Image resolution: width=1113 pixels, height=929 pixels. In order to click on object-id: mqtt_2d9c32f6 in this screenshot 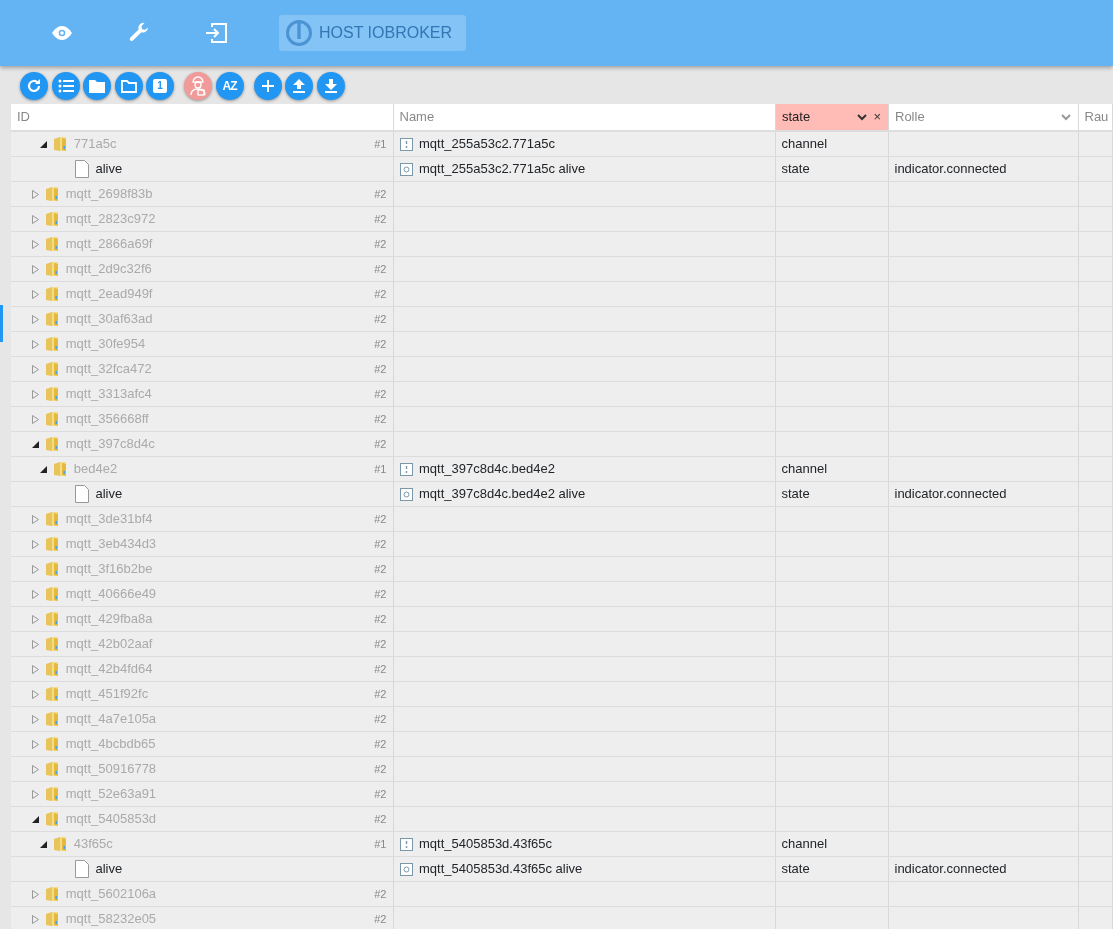, I will do `click(108, 269)`.